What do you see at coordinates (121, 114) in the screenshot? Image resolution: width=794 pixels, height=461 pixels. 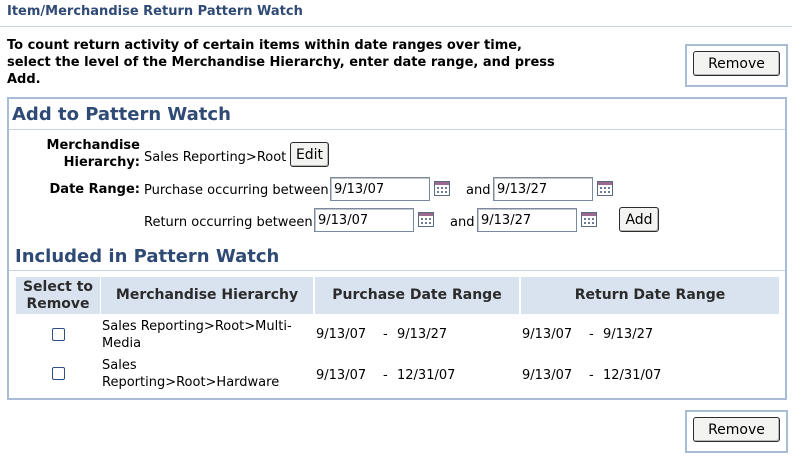 I see `add-section-title: Add to Pattern Watch` at bounding box center [121, 114].